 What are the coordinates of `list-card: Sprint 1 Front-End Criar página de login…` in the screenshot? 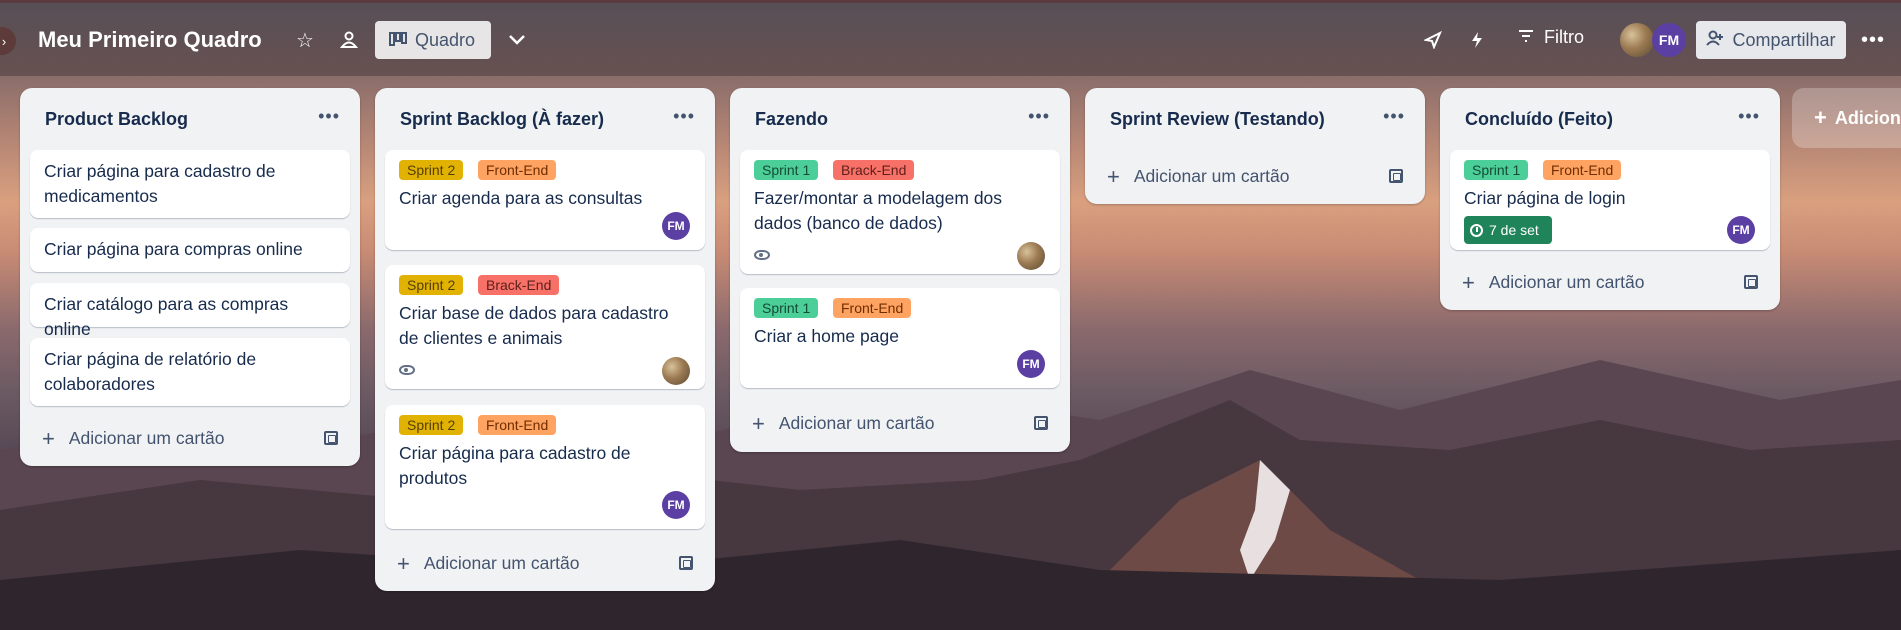 It's located at (1610, 200).